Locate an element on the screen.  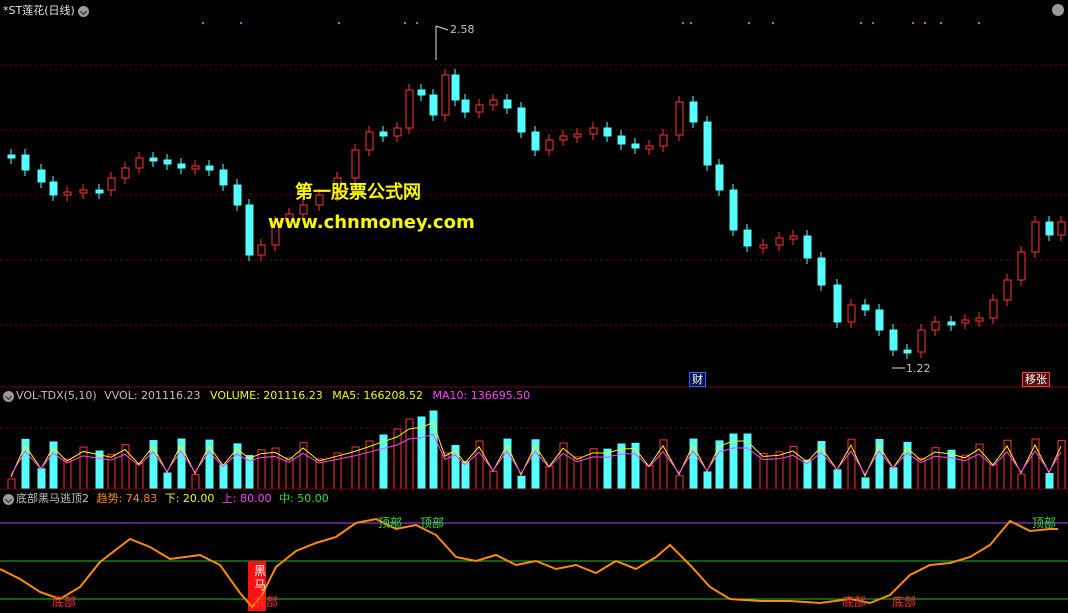
event-tag-finance: 财 is located at coordinates (697, 379).